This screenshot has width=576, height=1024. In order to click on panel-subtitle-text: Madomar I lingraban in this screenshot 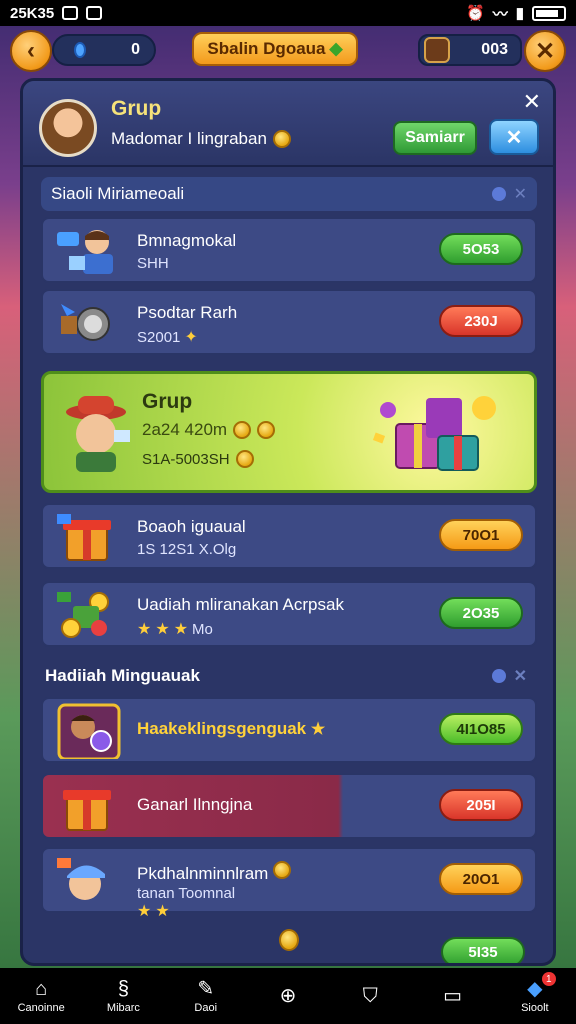, I will do `click(189, 138)`.